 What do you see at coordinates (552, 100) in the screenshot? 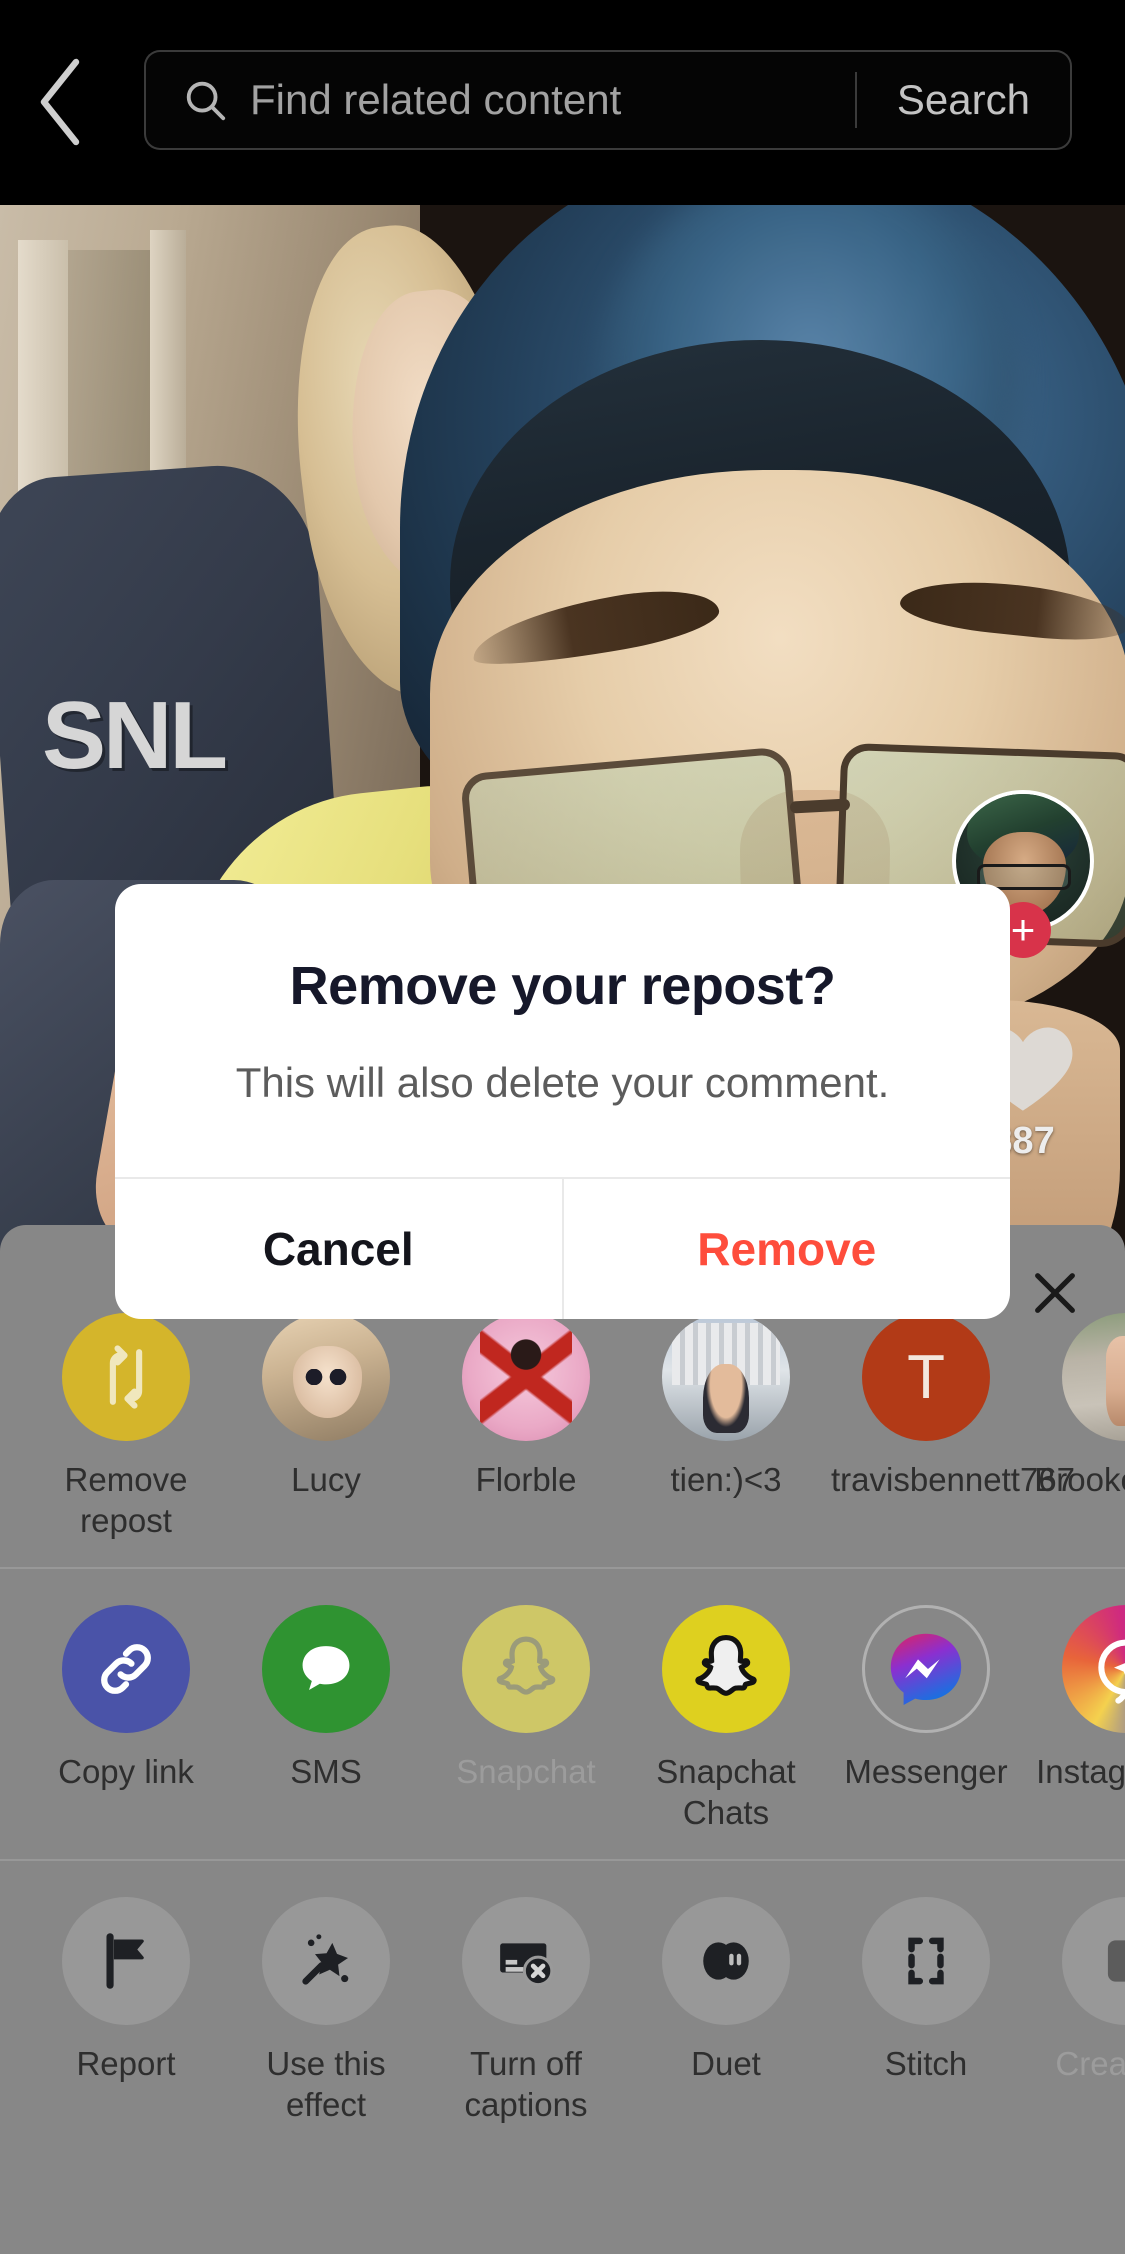
I see `search-input: Find related content` at bounding box center [552, 100].